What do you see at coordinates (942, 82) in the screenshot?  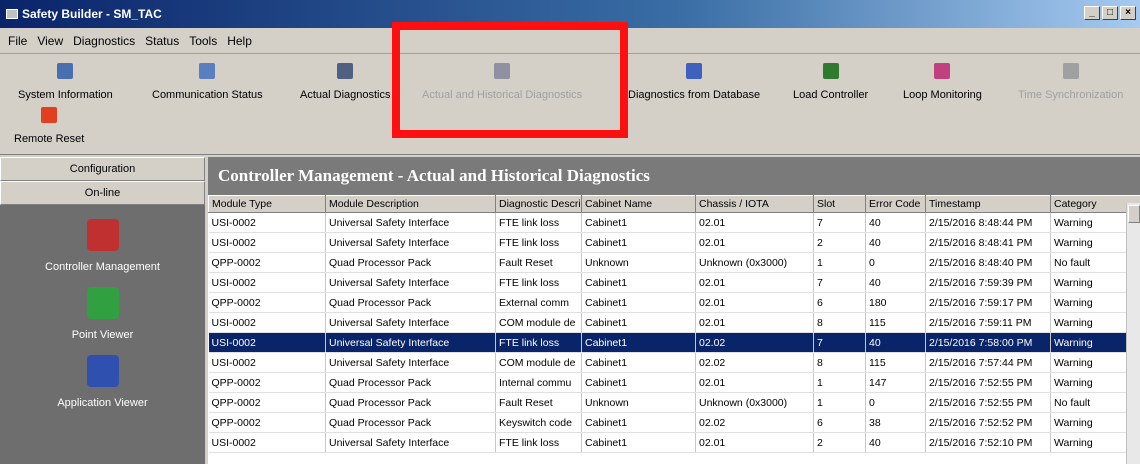 I see `loop-monitoring-button: Loop Monitoring` at bounding box center [942, 82].